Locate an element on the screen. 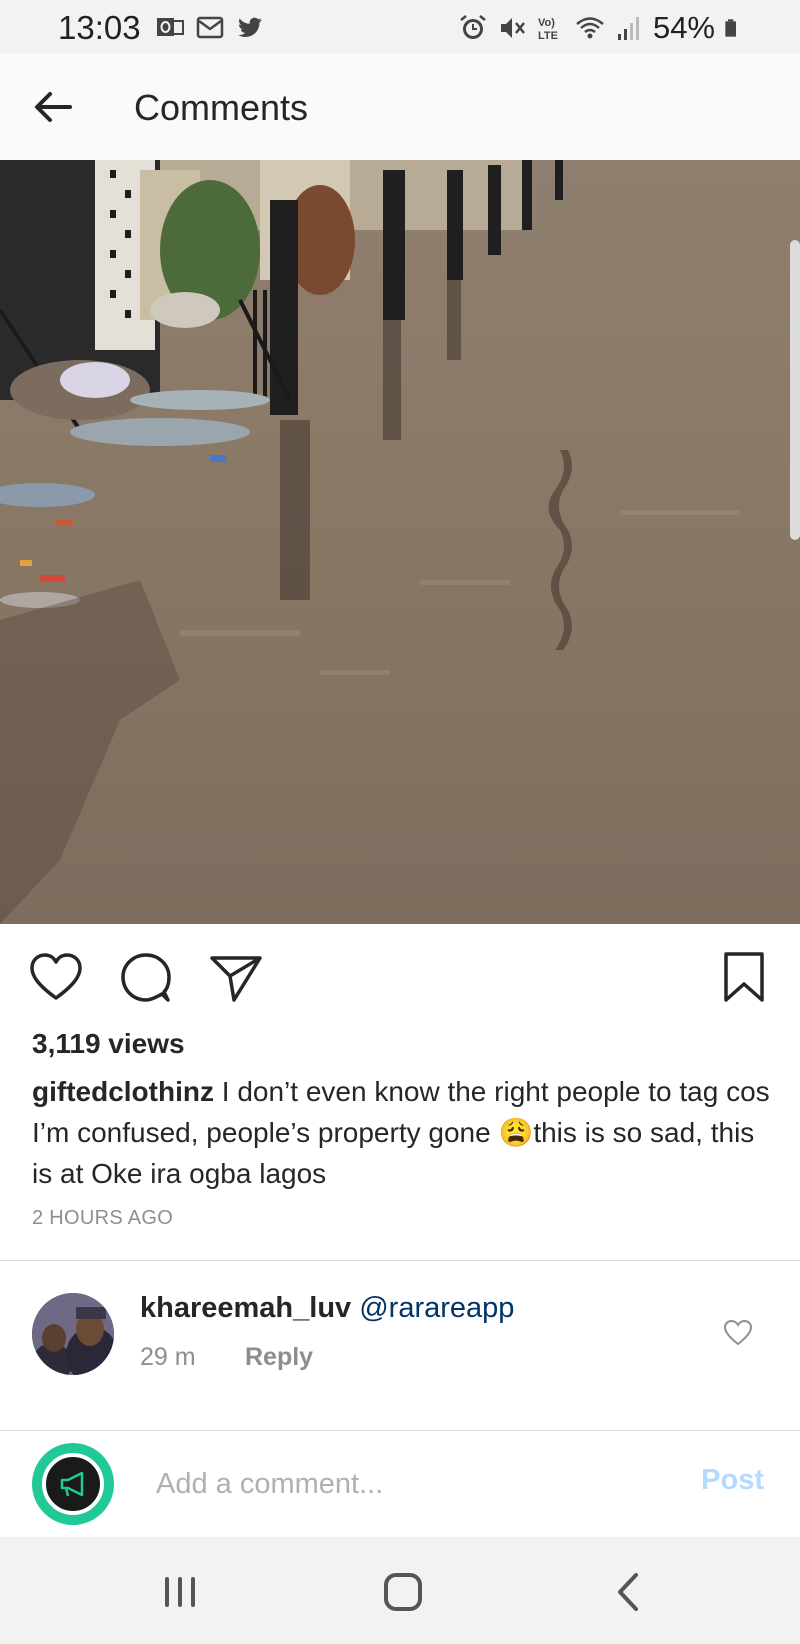 The image size is (800, 1644). comment-item: khareemah_luv @rarareapp 29 m Reply is located at coordinates (400, 1346).